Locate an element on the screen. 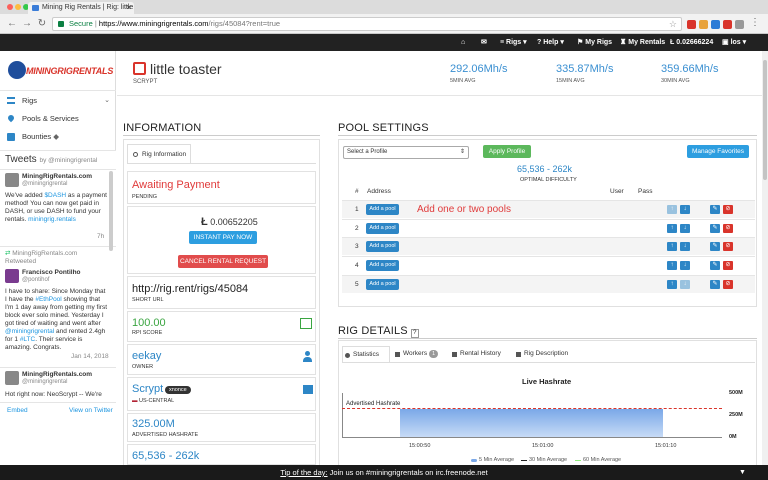 The width and height of the screenshot is (768, 480). browser-menu-icon: ⋮ is located at coordinates (755, 22).